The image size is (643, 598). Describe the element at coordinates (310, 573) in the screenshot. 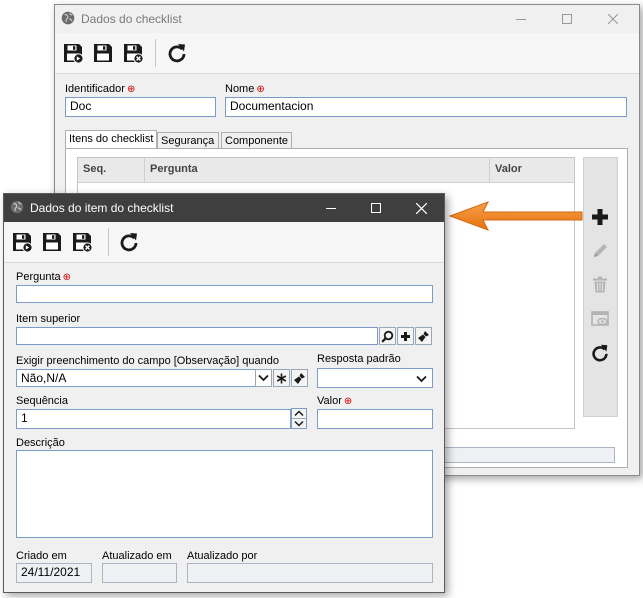

I see `atualizado-por-field` at that location.